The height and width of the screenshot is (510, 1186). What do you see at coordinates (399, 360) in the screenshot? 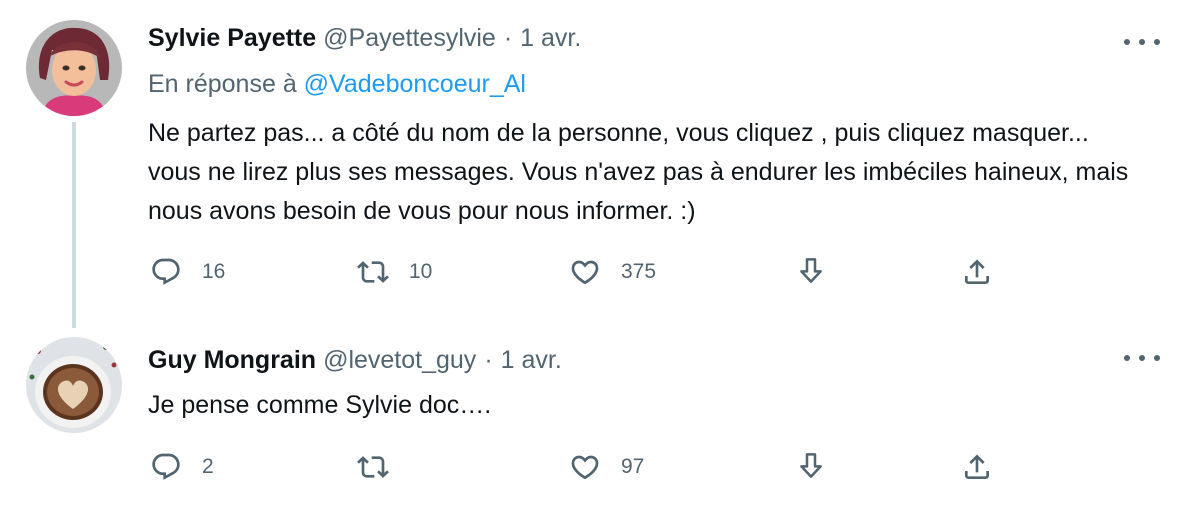
I see `author-handle: @levetot_guy` at bounding box center [399, 360].